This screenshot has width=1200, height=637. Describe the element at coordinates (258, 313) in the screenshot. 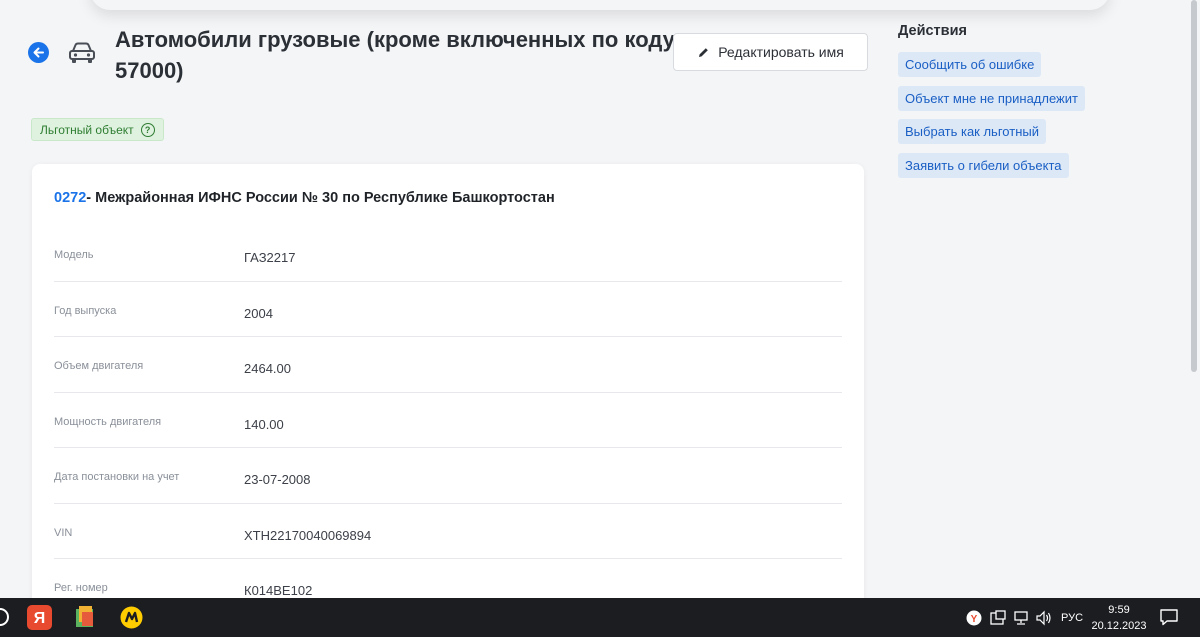

I see `detail-value: 2004` at that location.